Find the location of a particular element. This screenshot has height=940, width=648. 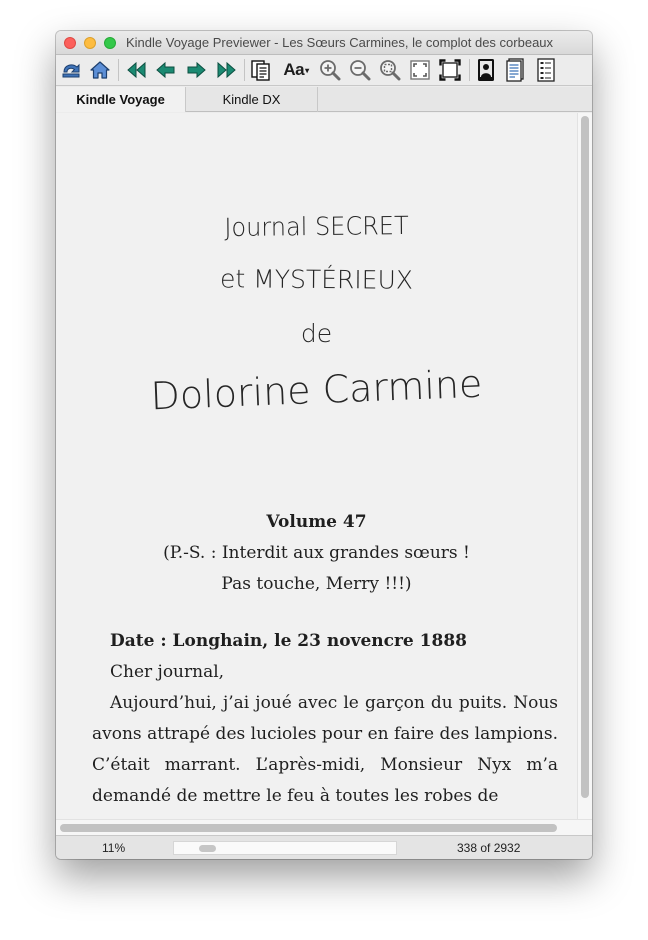

vertical-scroll-thumb is located at coordinates (585, 457).